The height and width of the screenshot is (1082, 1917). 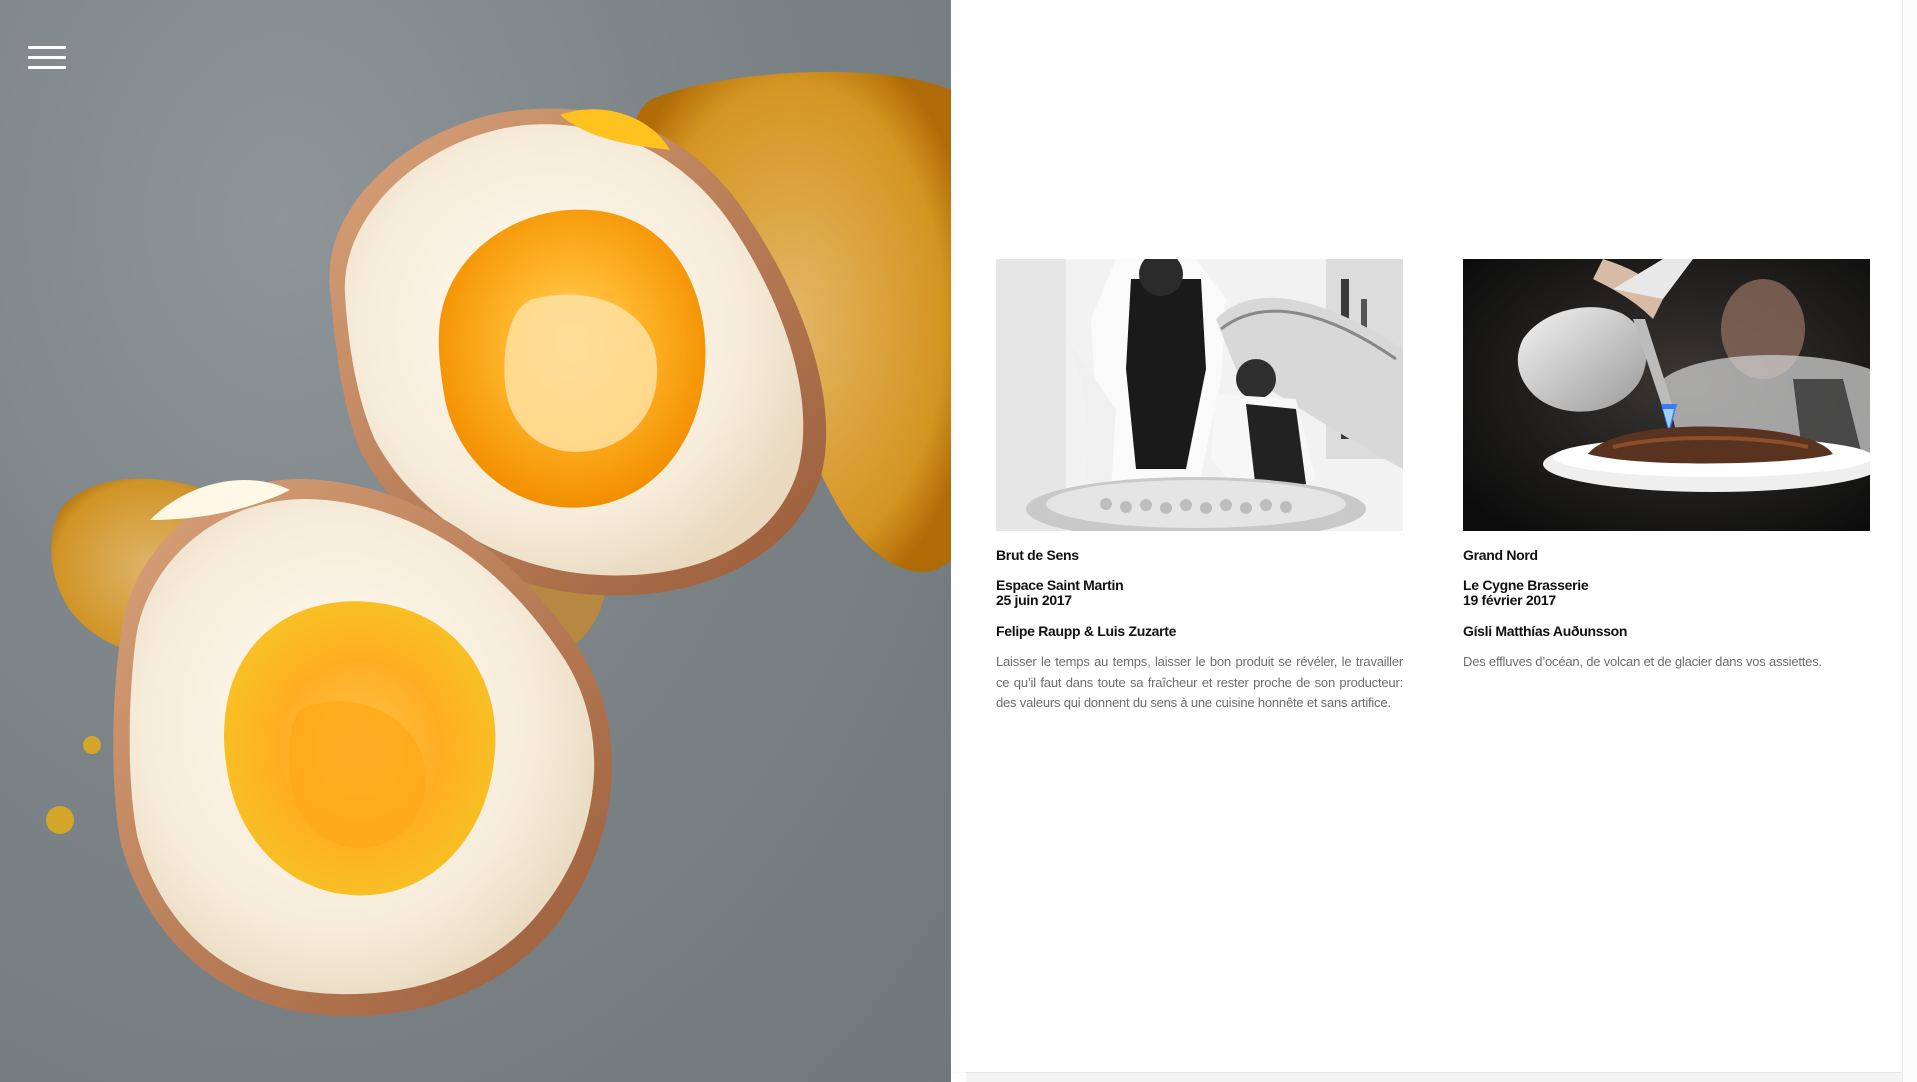 I want to click on horizontal-scrollbar, so click(x=1434, y=1077).